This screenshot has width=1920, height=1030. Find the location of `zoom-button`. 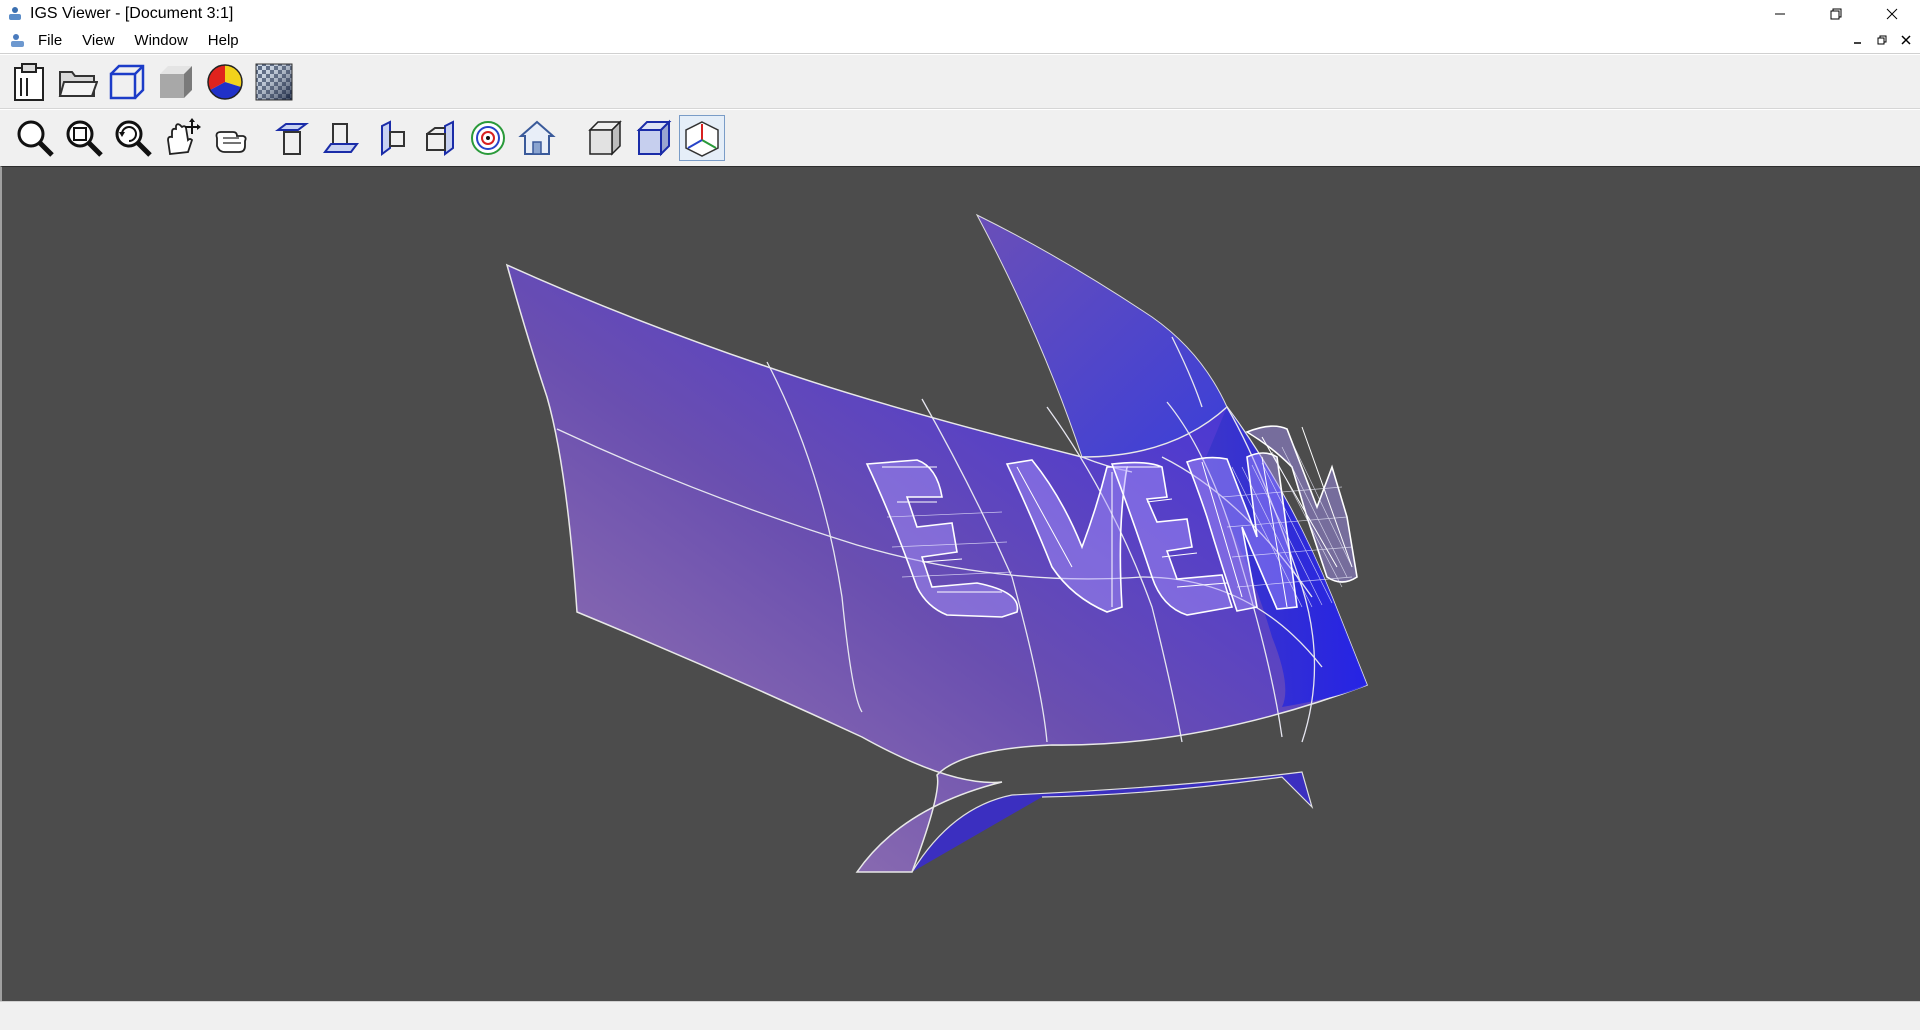

zoom-button is located at coordinates (35, 138).